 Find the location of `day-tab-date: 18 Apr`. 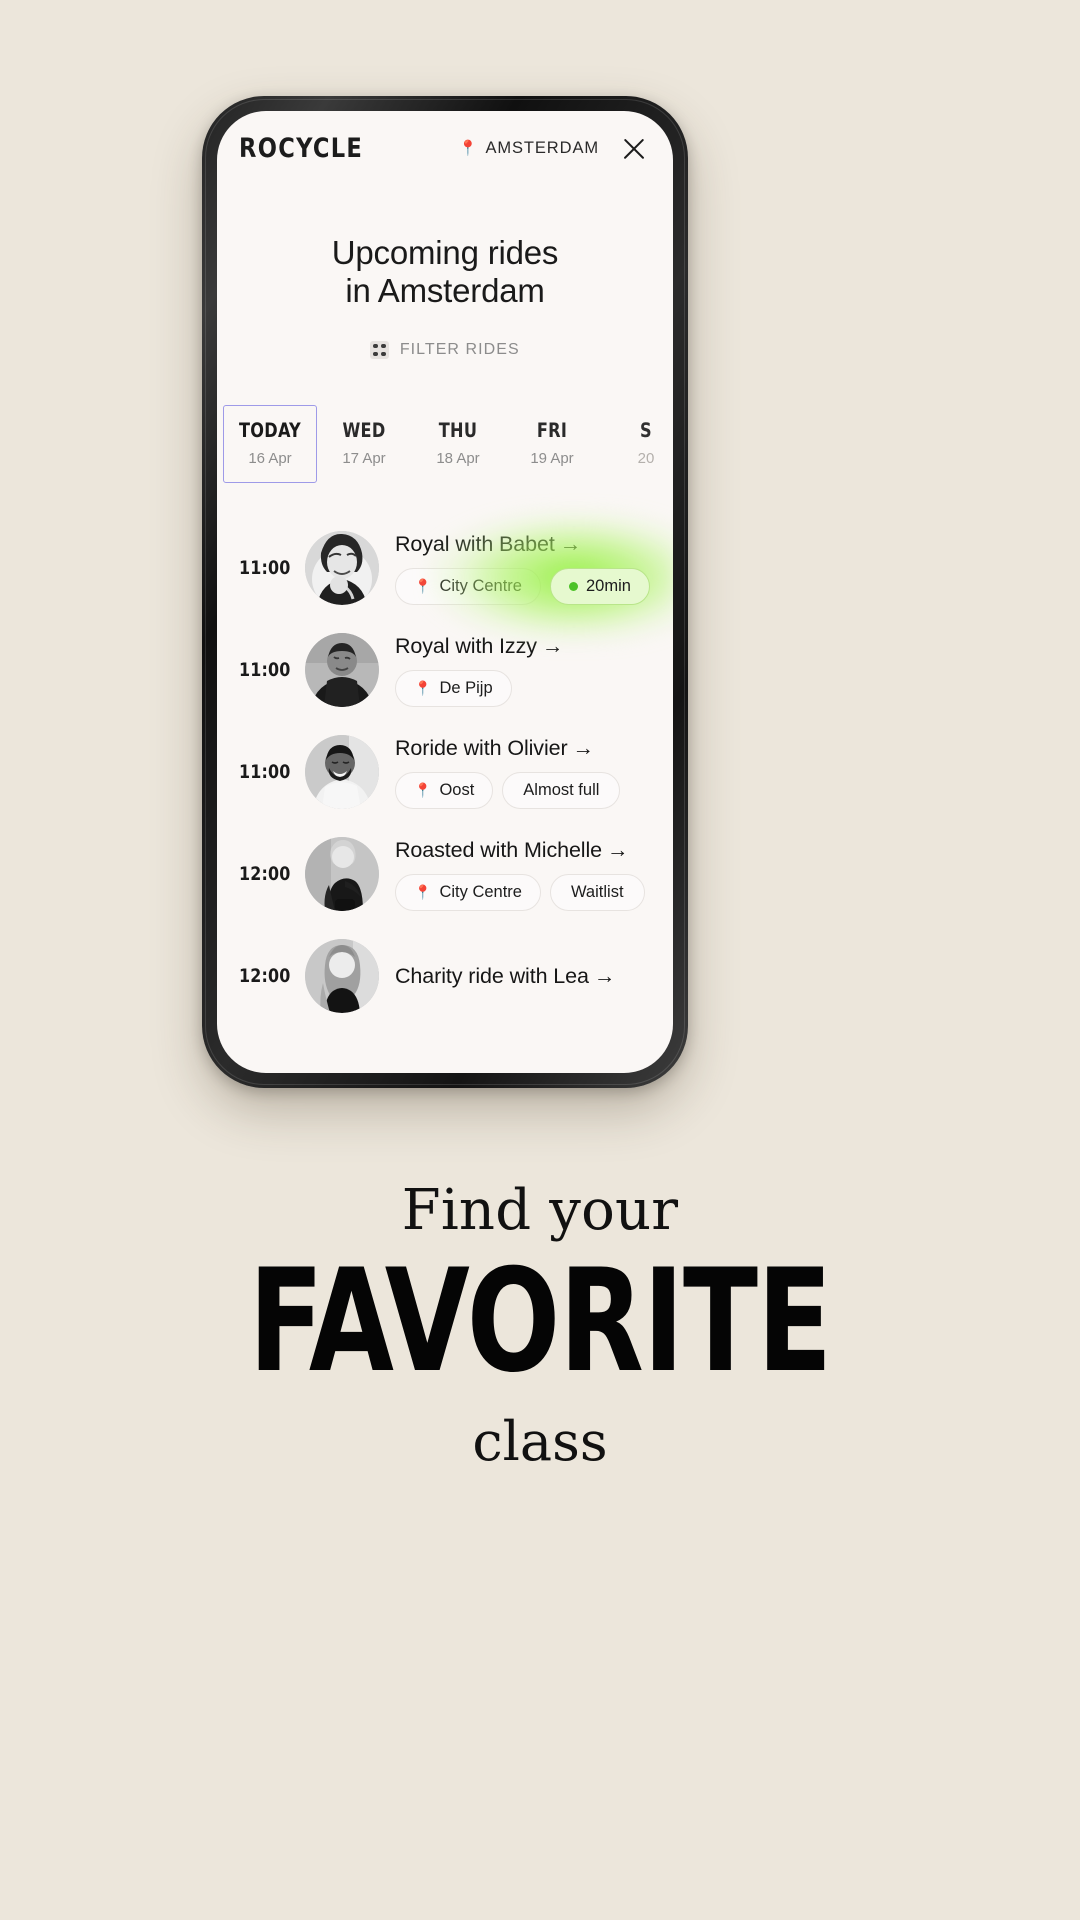

day-tab-date: 18 Apr is located at coordinates (458, 459).